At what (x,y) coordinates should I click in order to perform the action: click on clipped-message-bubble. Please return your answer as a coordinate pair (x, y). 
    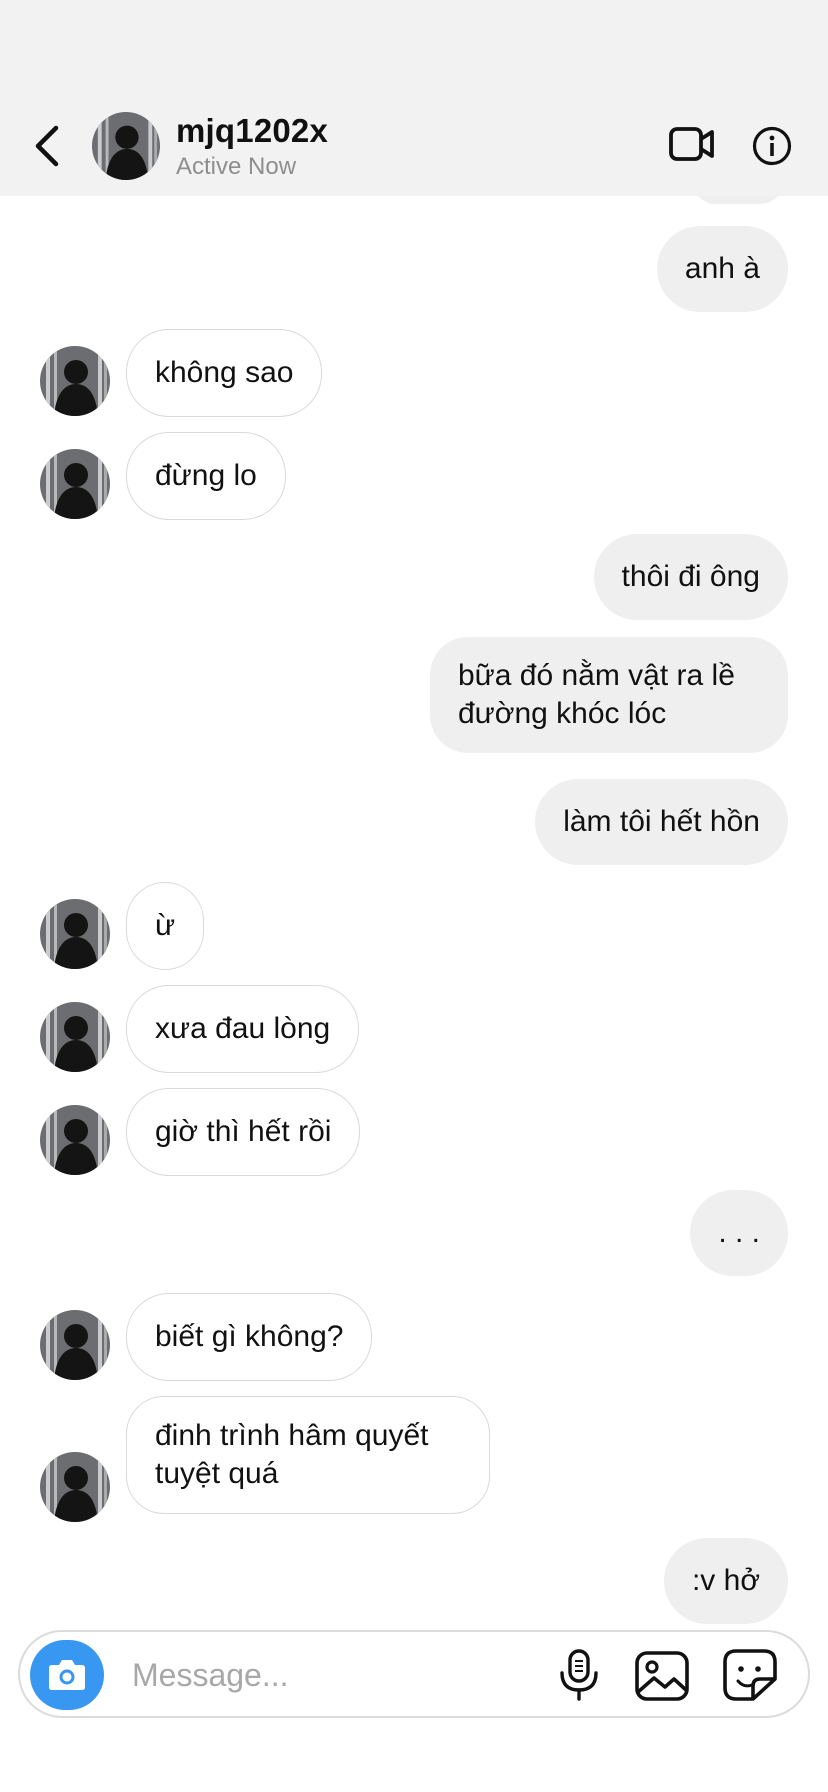
    Looking at the image, I should click on (738, 200).